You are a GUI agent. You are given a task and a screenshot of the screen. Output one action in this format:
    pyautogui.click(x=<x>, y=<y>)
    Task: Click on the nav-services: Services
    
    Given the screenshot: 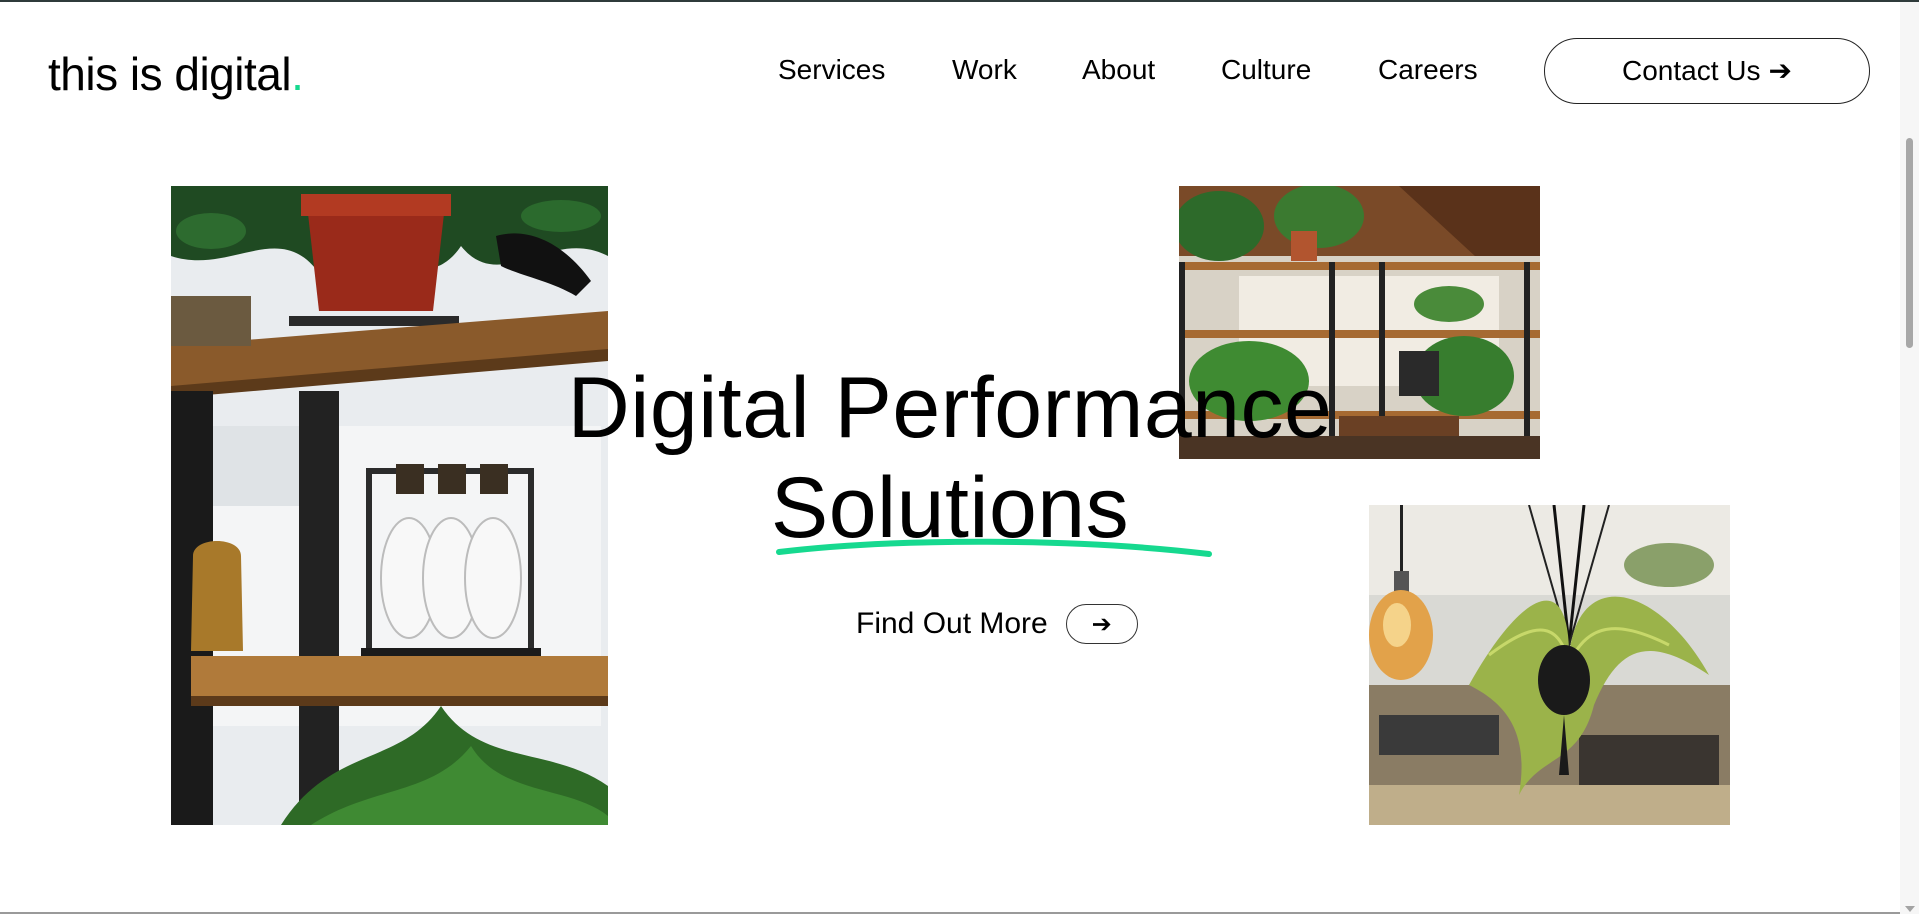 What is the action you would take?
    pyautogui.click(x=831, y=70)
    